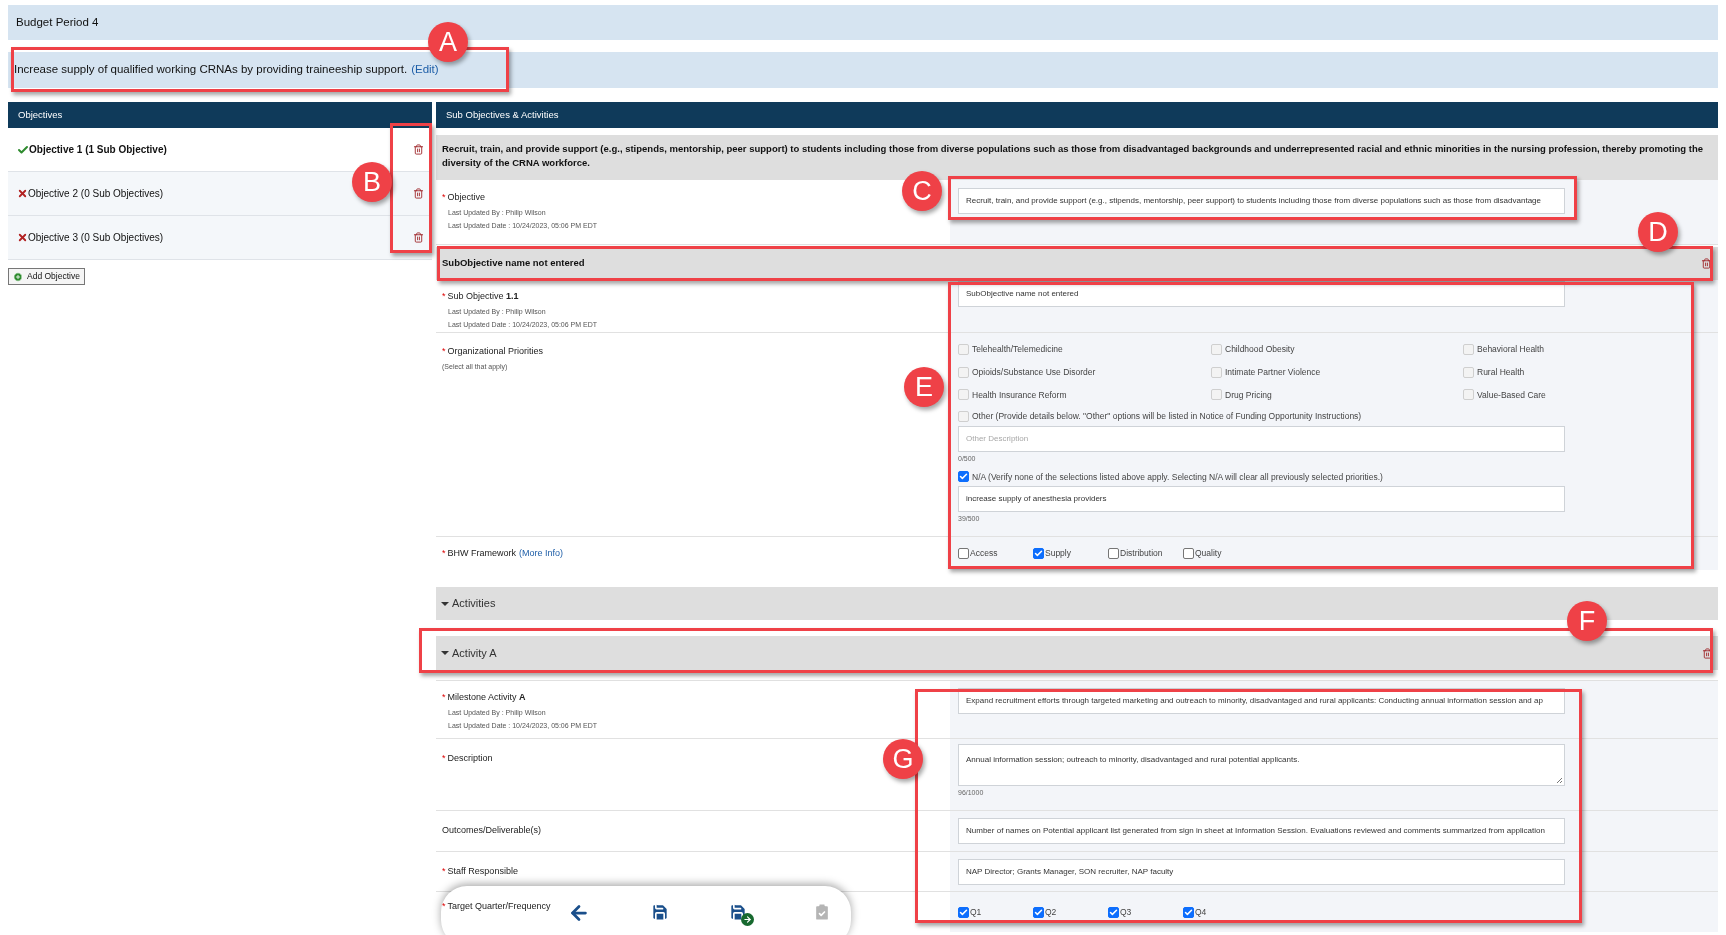 The width and height of the screenshot is (1726, 935). Describe the element at coordinates (18, 276) in the screenshot. I see `add-icon` at that location.